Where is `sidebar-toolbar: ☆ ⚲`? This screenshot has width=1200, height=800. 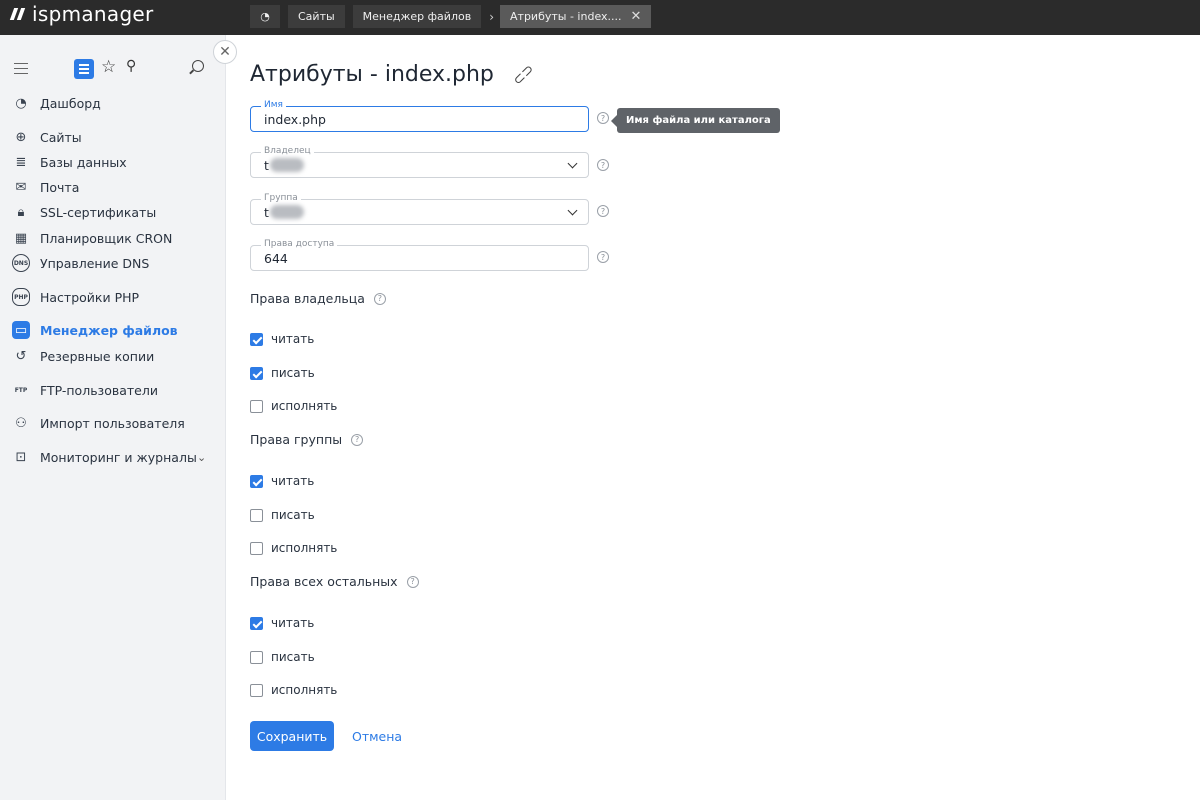
sidebar-toolbar: ☆ ⚲ is located at coordinates (112, 69).